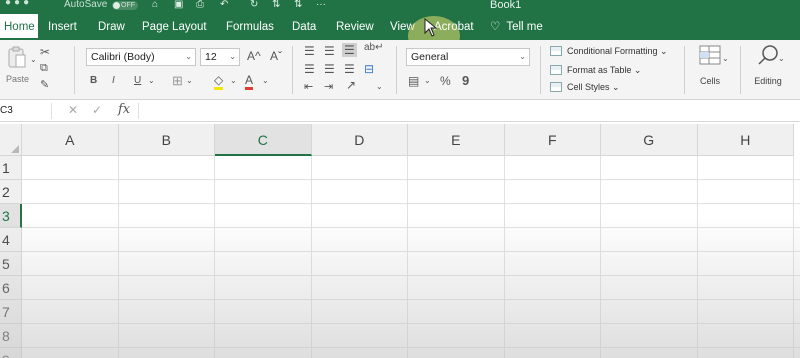 The width and height of the screenshot is (800, 358). I want to click on align-top-icon: ☰, so click(309, 51).